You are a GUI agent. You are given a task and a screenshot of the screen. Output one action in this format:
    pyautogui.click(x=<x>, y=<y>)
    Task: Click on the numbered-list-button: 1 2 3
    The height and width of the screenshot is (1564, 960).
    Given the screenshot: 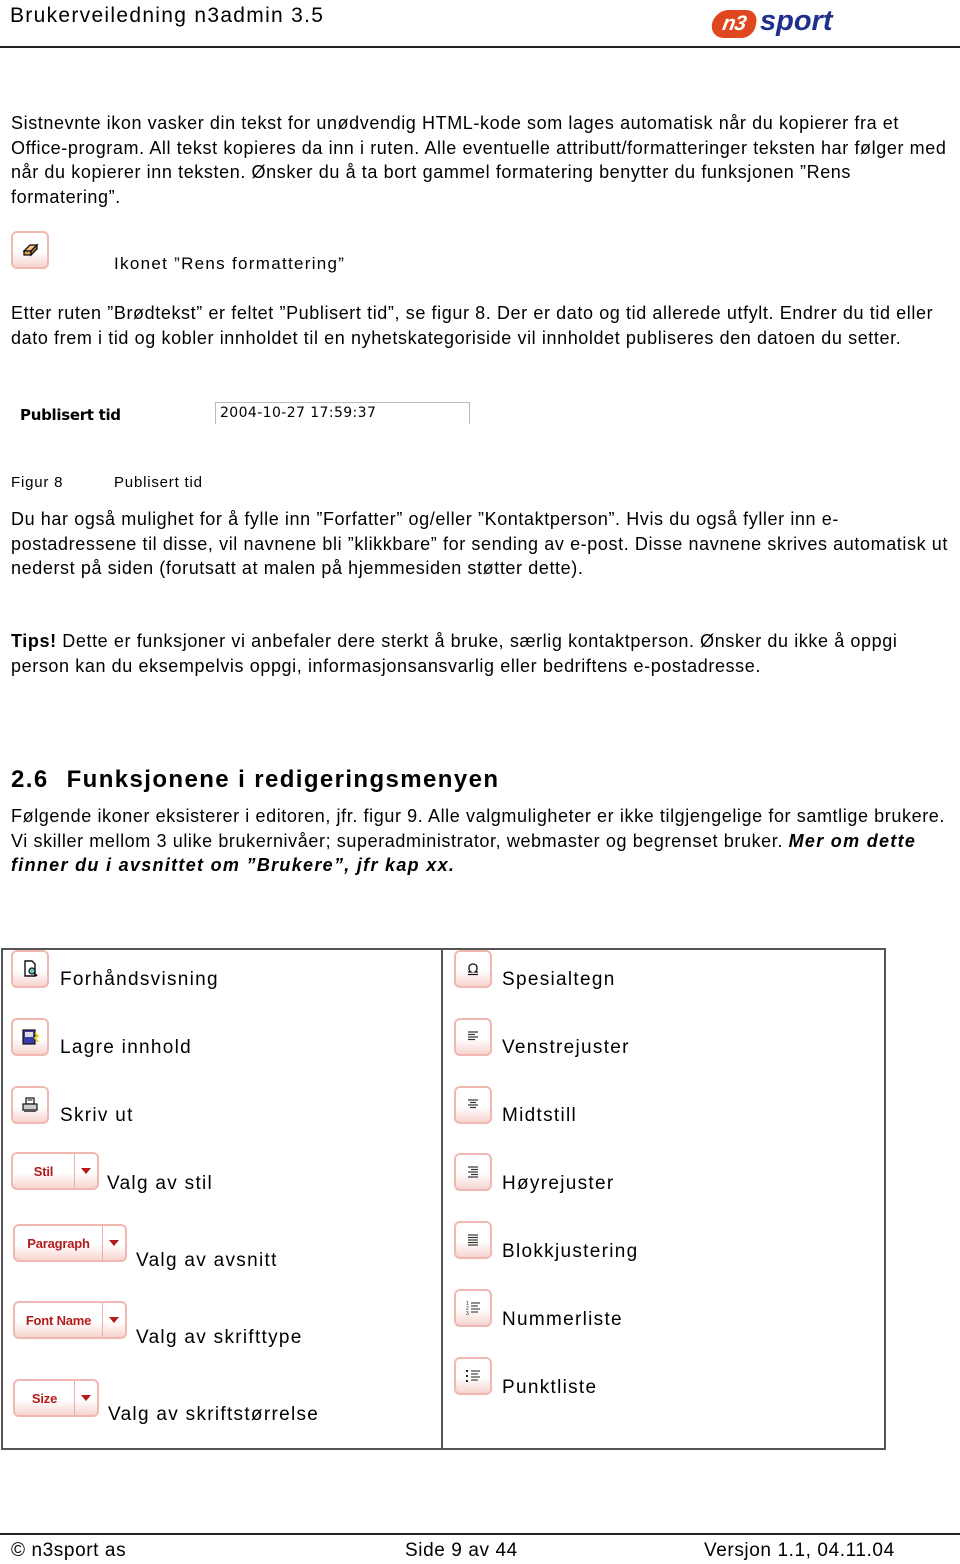 What is the action you would take?
    pyautogui.click(x=473, y=1308)
    